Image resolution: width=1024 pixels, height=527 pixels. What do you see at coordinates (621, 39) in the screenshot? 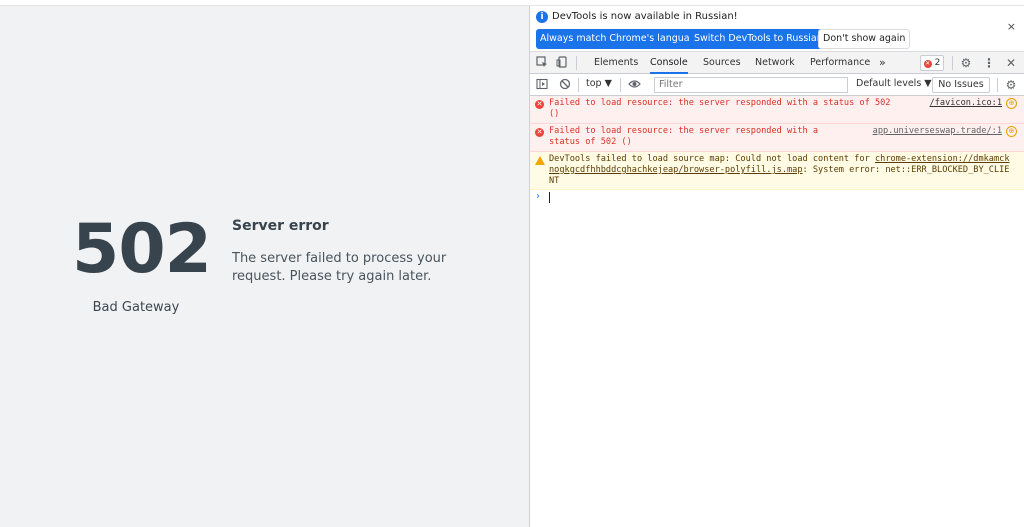
I see `match-language-button: Always match Chrome's language` at bounding box center [621, 39].